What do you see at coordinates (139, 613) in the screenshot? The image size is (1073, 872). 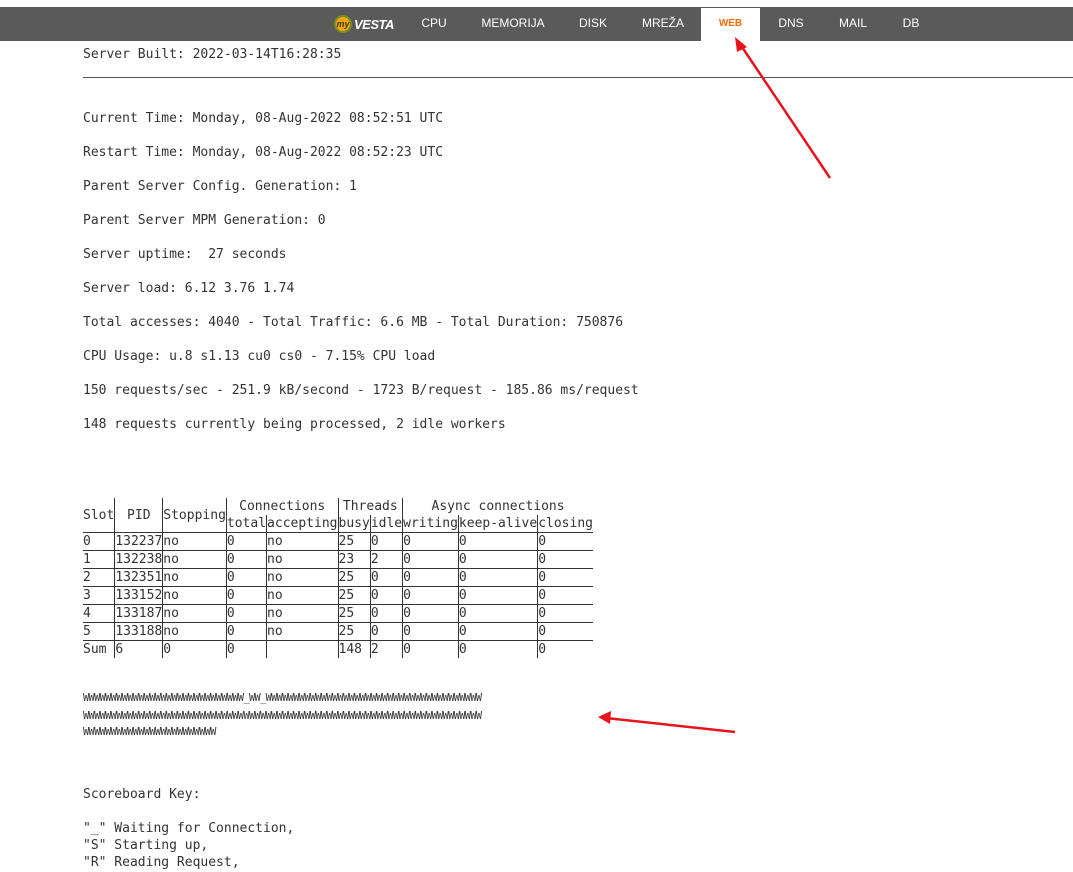 I see `table-cell: 133187` at bounding box center [139, 613].